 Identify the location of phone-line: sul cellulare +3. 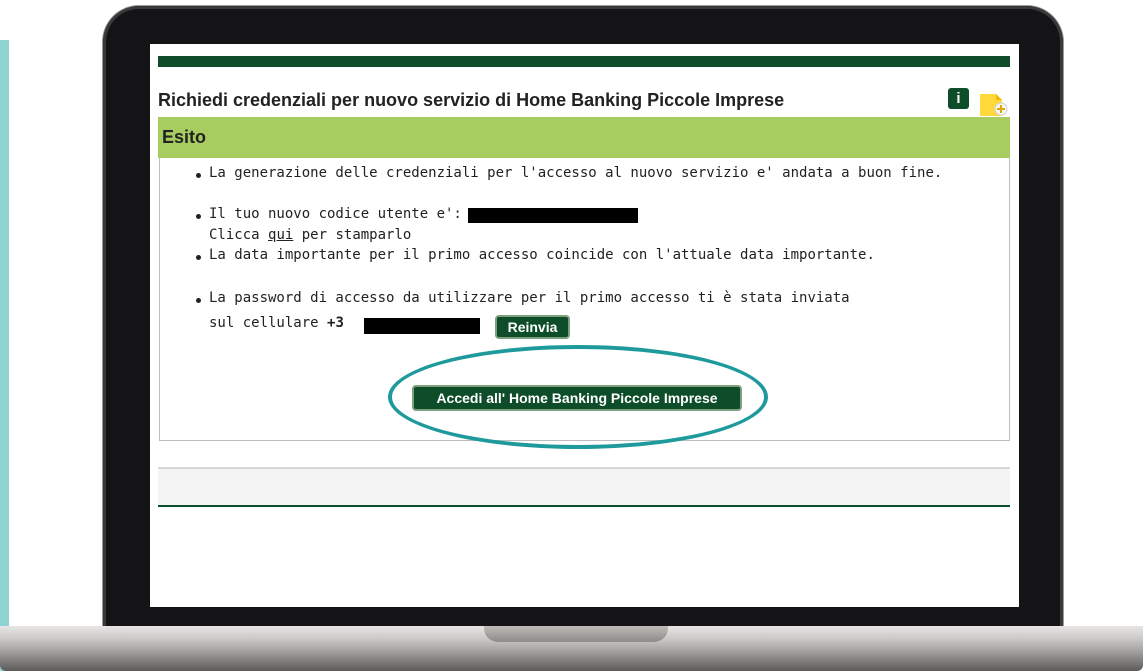
(276, 323).